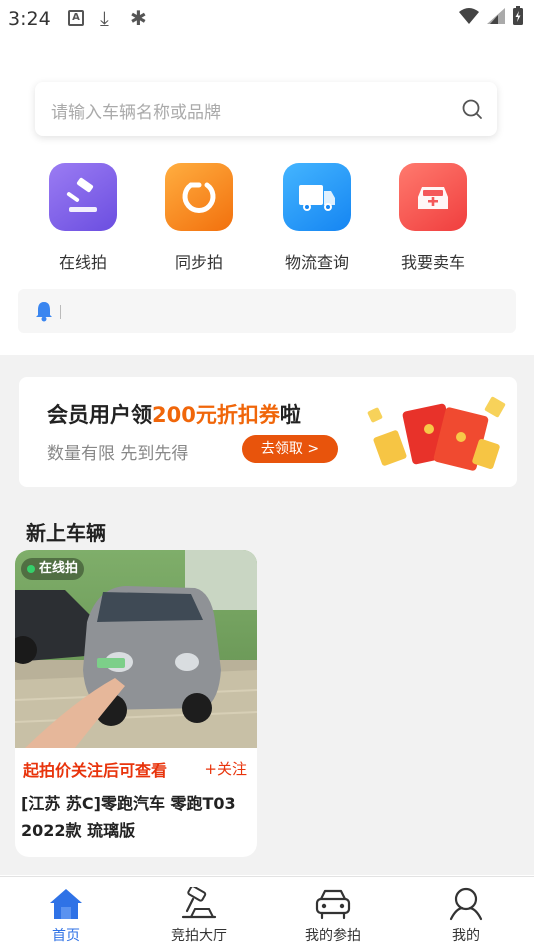 This screenshot has width=534, height=951. I want to click on search-icon, so click(472, 109).